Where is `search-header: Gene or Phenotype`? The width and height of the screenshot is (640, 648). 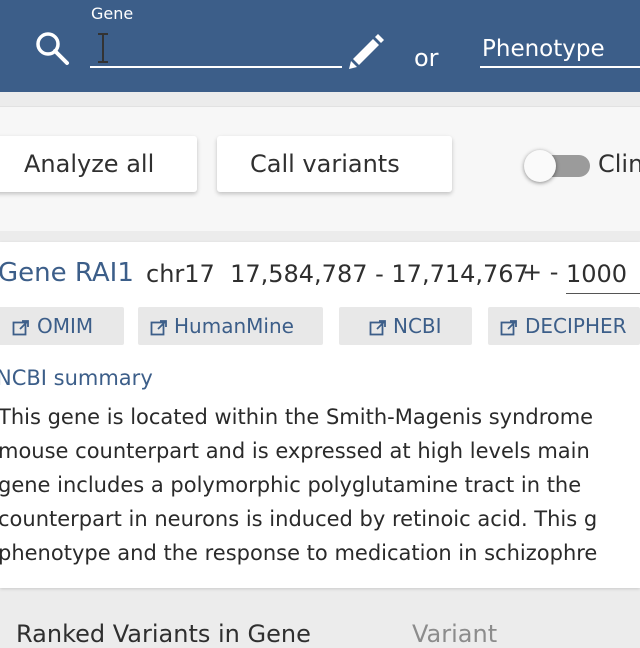
search-header: Gene or Phenotype is located at coordinates (320, 46).